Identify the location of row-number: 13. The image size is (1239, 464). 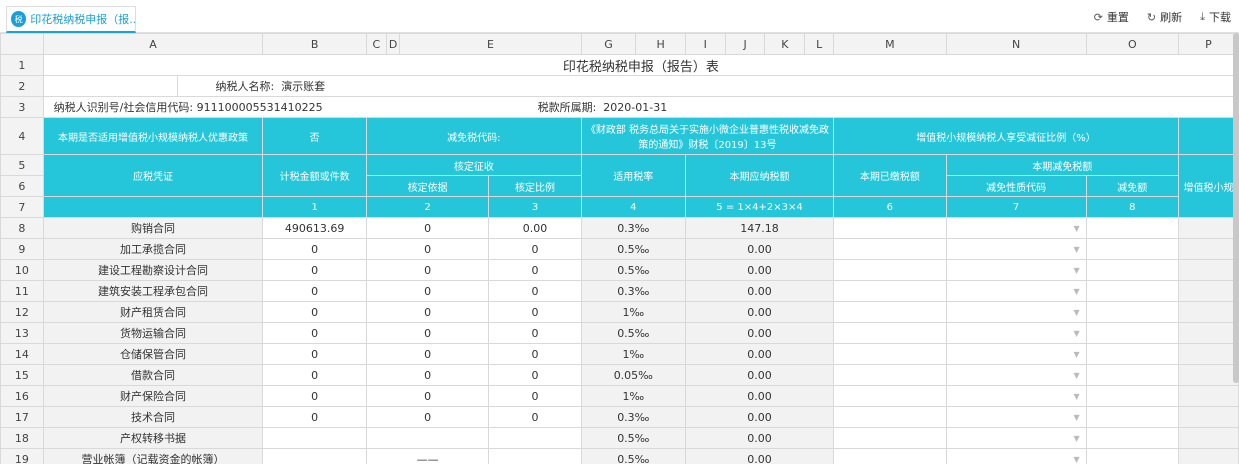
(22, 333).